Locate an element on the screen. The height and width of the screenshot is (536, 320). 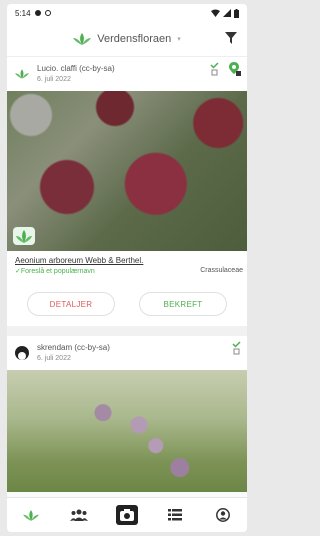
battery-icon is located at coordinates (236, 13).